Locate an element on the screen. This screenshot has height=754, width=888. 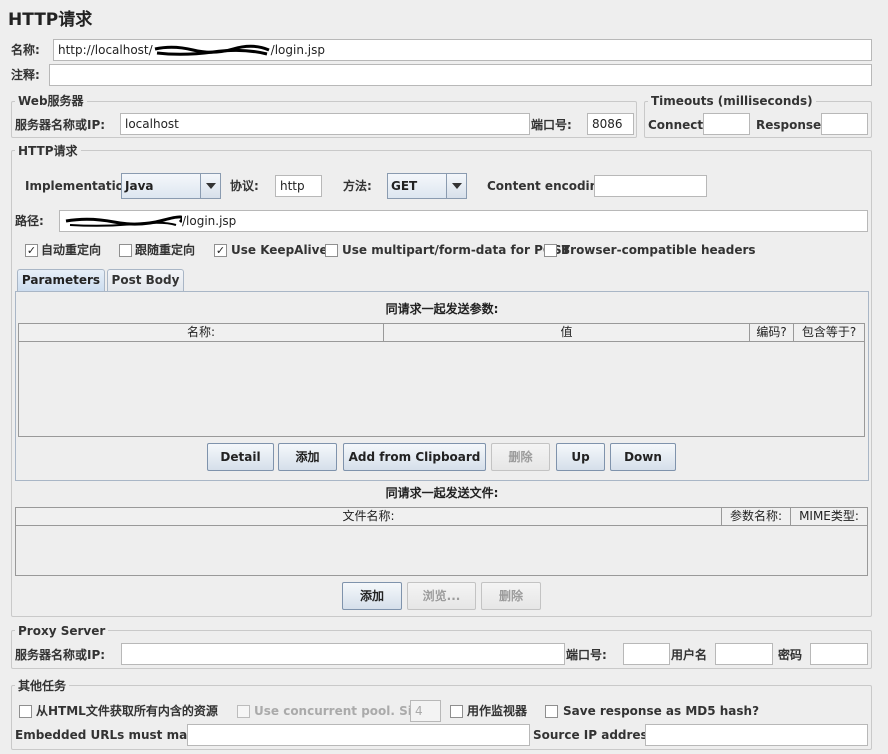
retrieve-resources-label: 从HTML文件获取所有内含的资源 is located at coordinates (127, 711).